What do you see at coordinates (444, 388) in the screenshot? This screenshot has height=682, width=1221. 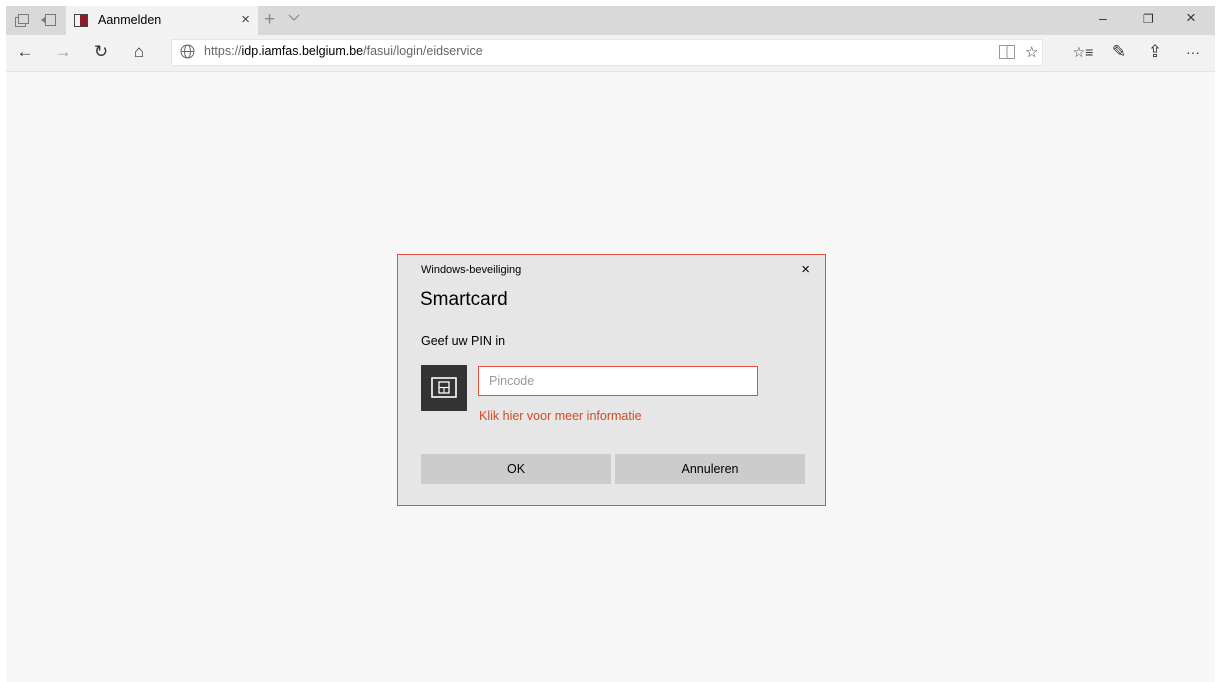 I see `smartcard-icon` at bounding box center [444, 388].